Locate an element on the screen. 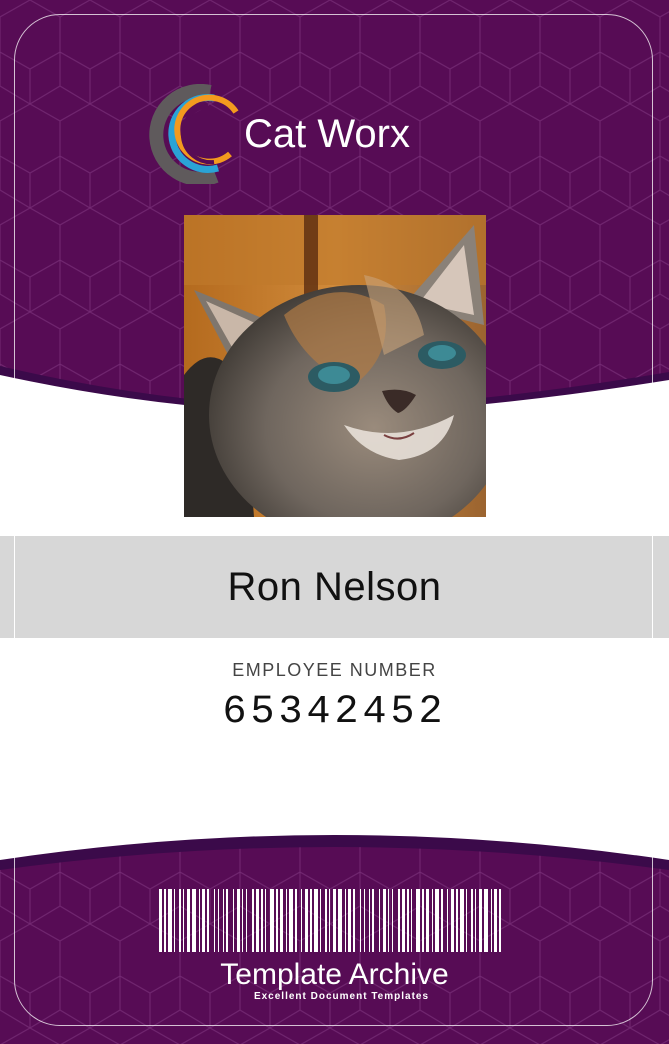  employee-name: Ron Nelson is located at coordinates (334, 586).